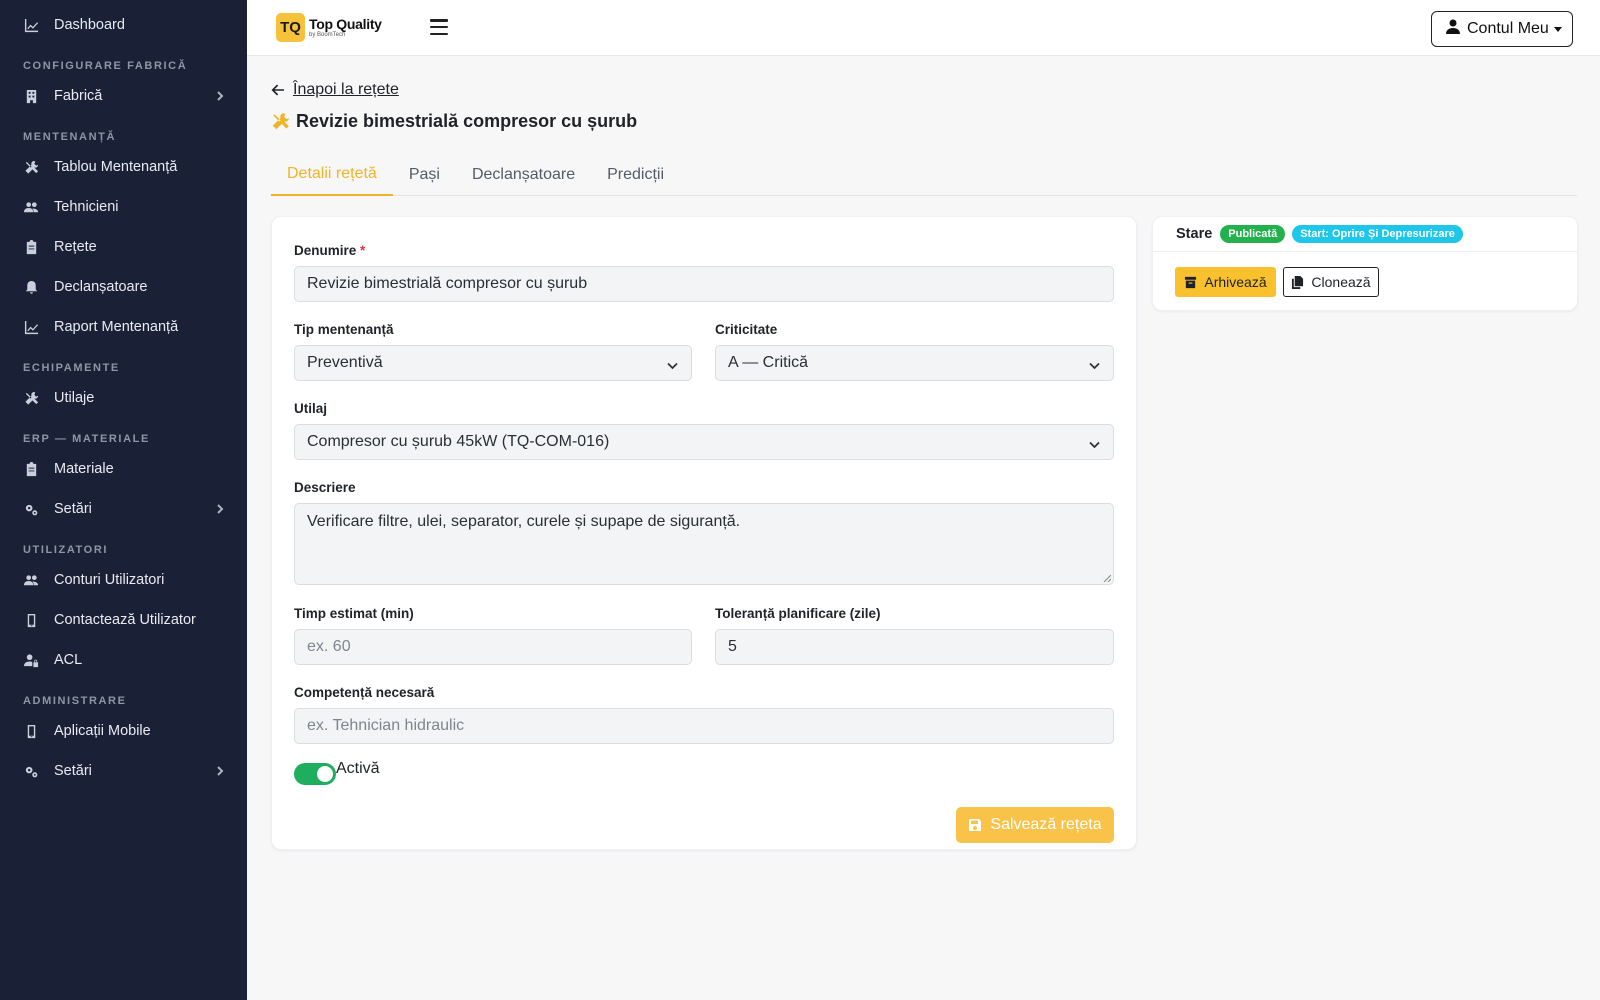 Image resolution: width=1600 pixels, height=1000 pixels. What do you see at coordinates (71, 368) in the screenshot?
I see `section-equipment: ECHIPAMENTE` at bounding box center [71, 368].